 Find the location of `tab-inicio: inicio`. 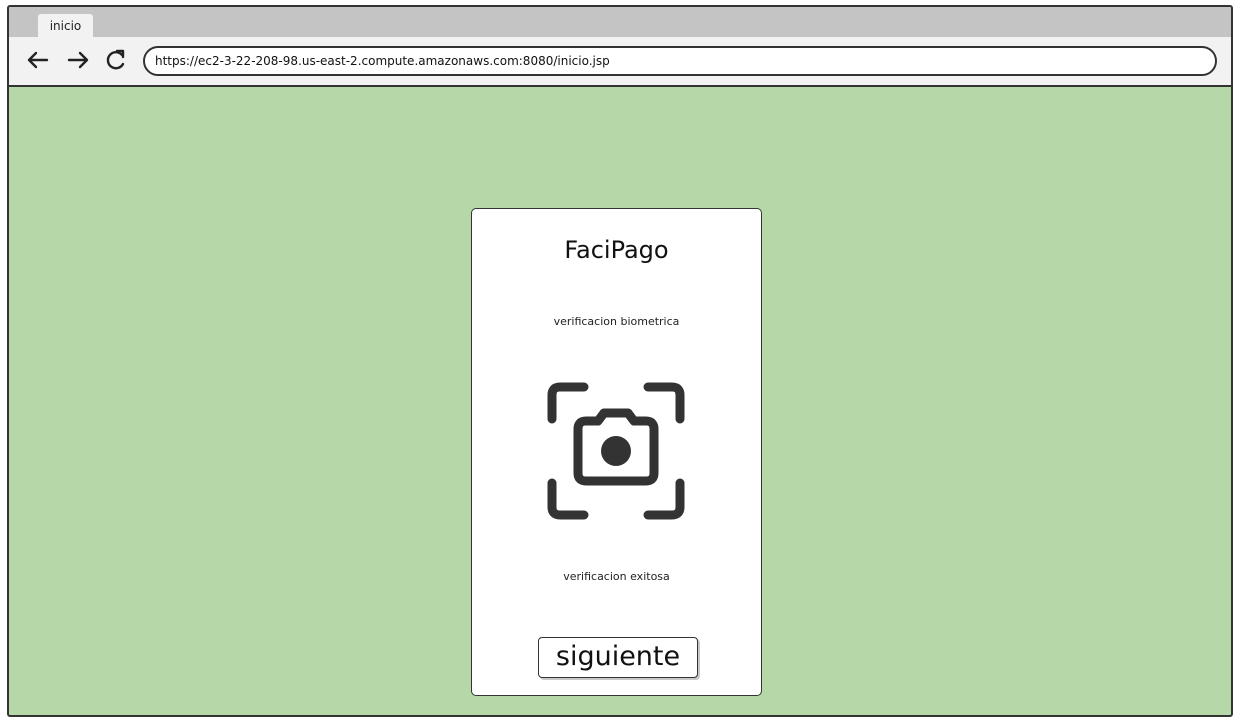

tab-inicio: inicio is located at coordinates (65, 25).